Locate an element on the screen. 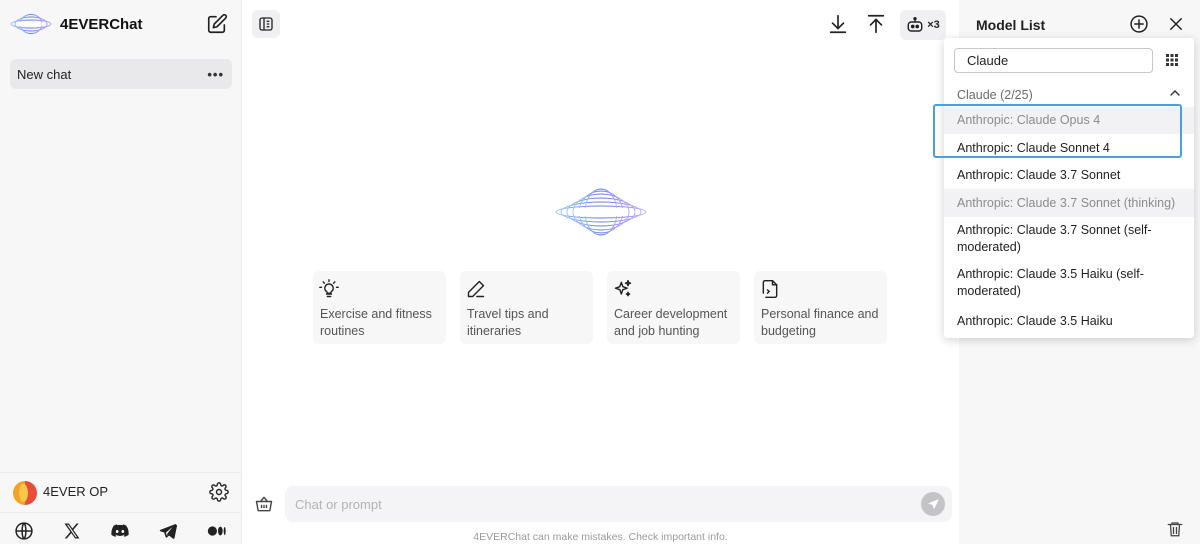 The width and height of the screenshot is (1200, 544). model-option-label: Anthropic: Claude 3.7 Sonnet is located at coordinates (1039, 175).